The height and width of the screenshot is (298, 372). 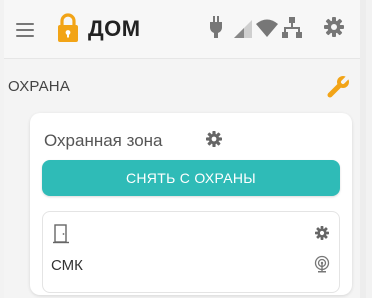 I want to click on section-title: ОХРАНА, so click(x=39, y=86).